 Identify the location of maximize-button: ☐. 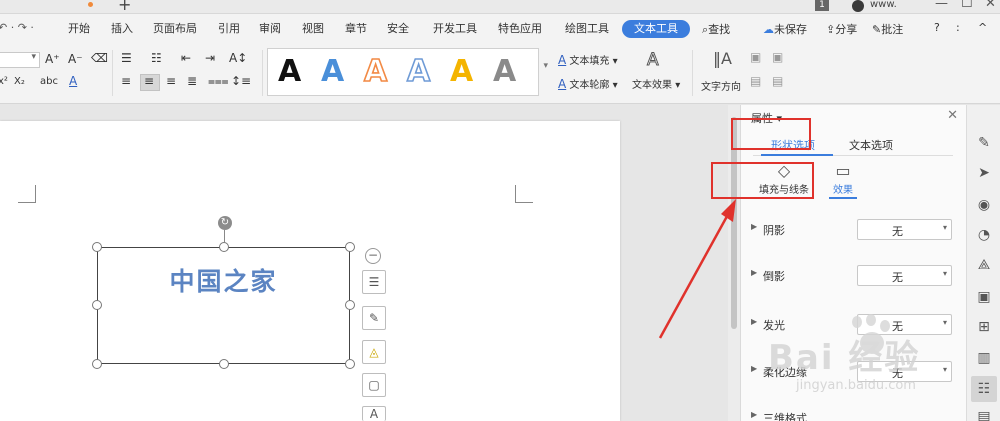
(967, 5).